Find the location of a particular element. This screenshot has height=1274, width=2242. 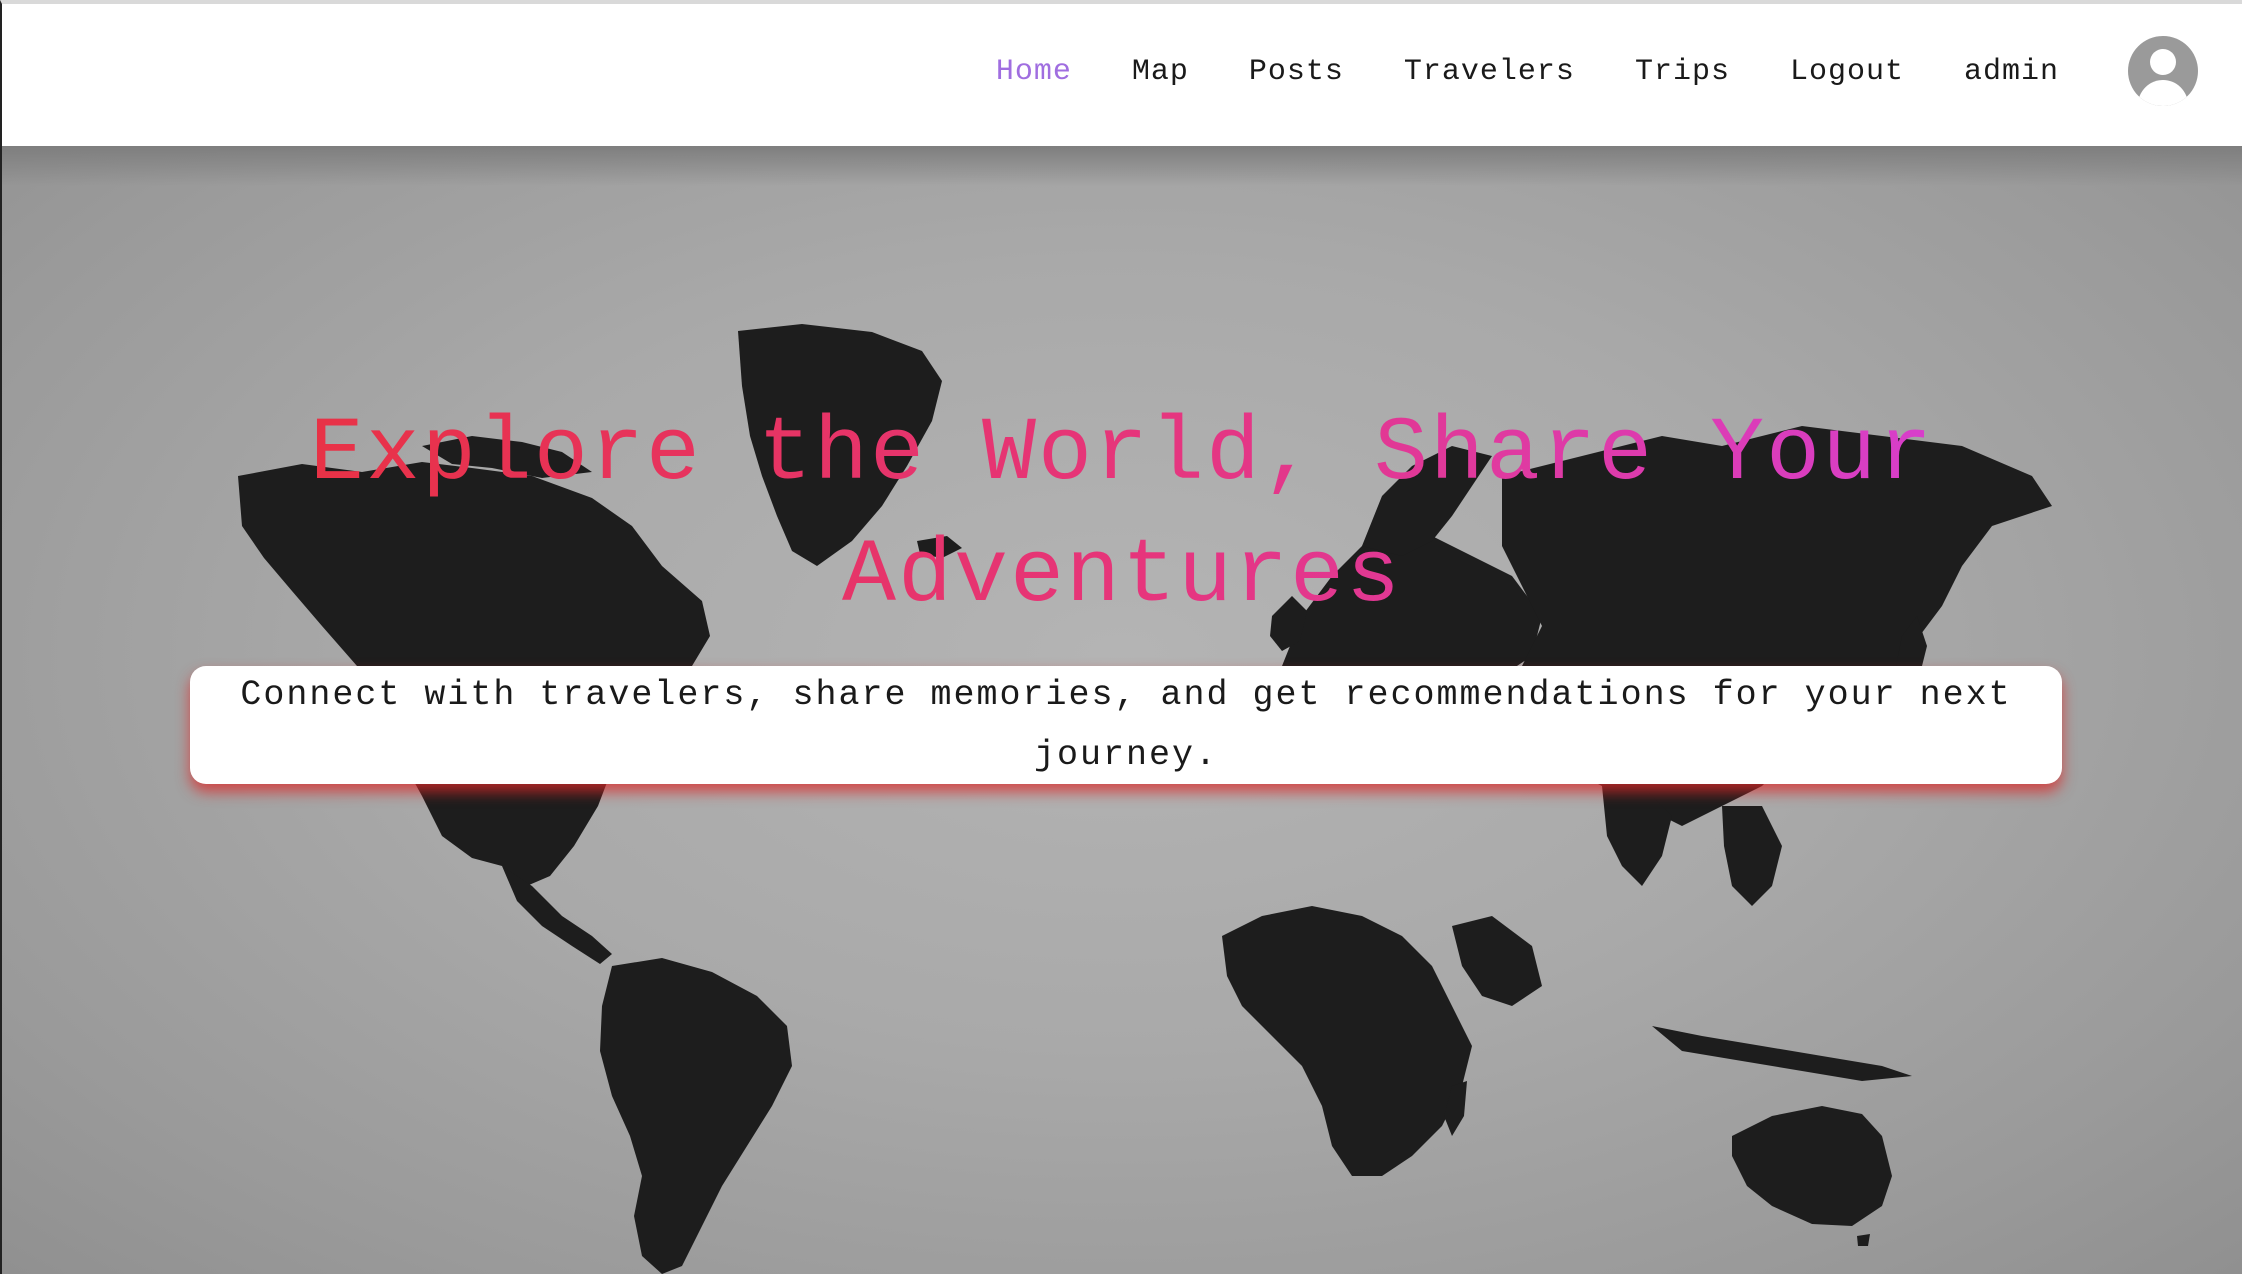

avatar-body-shape is located at coordinates (2163, 93).